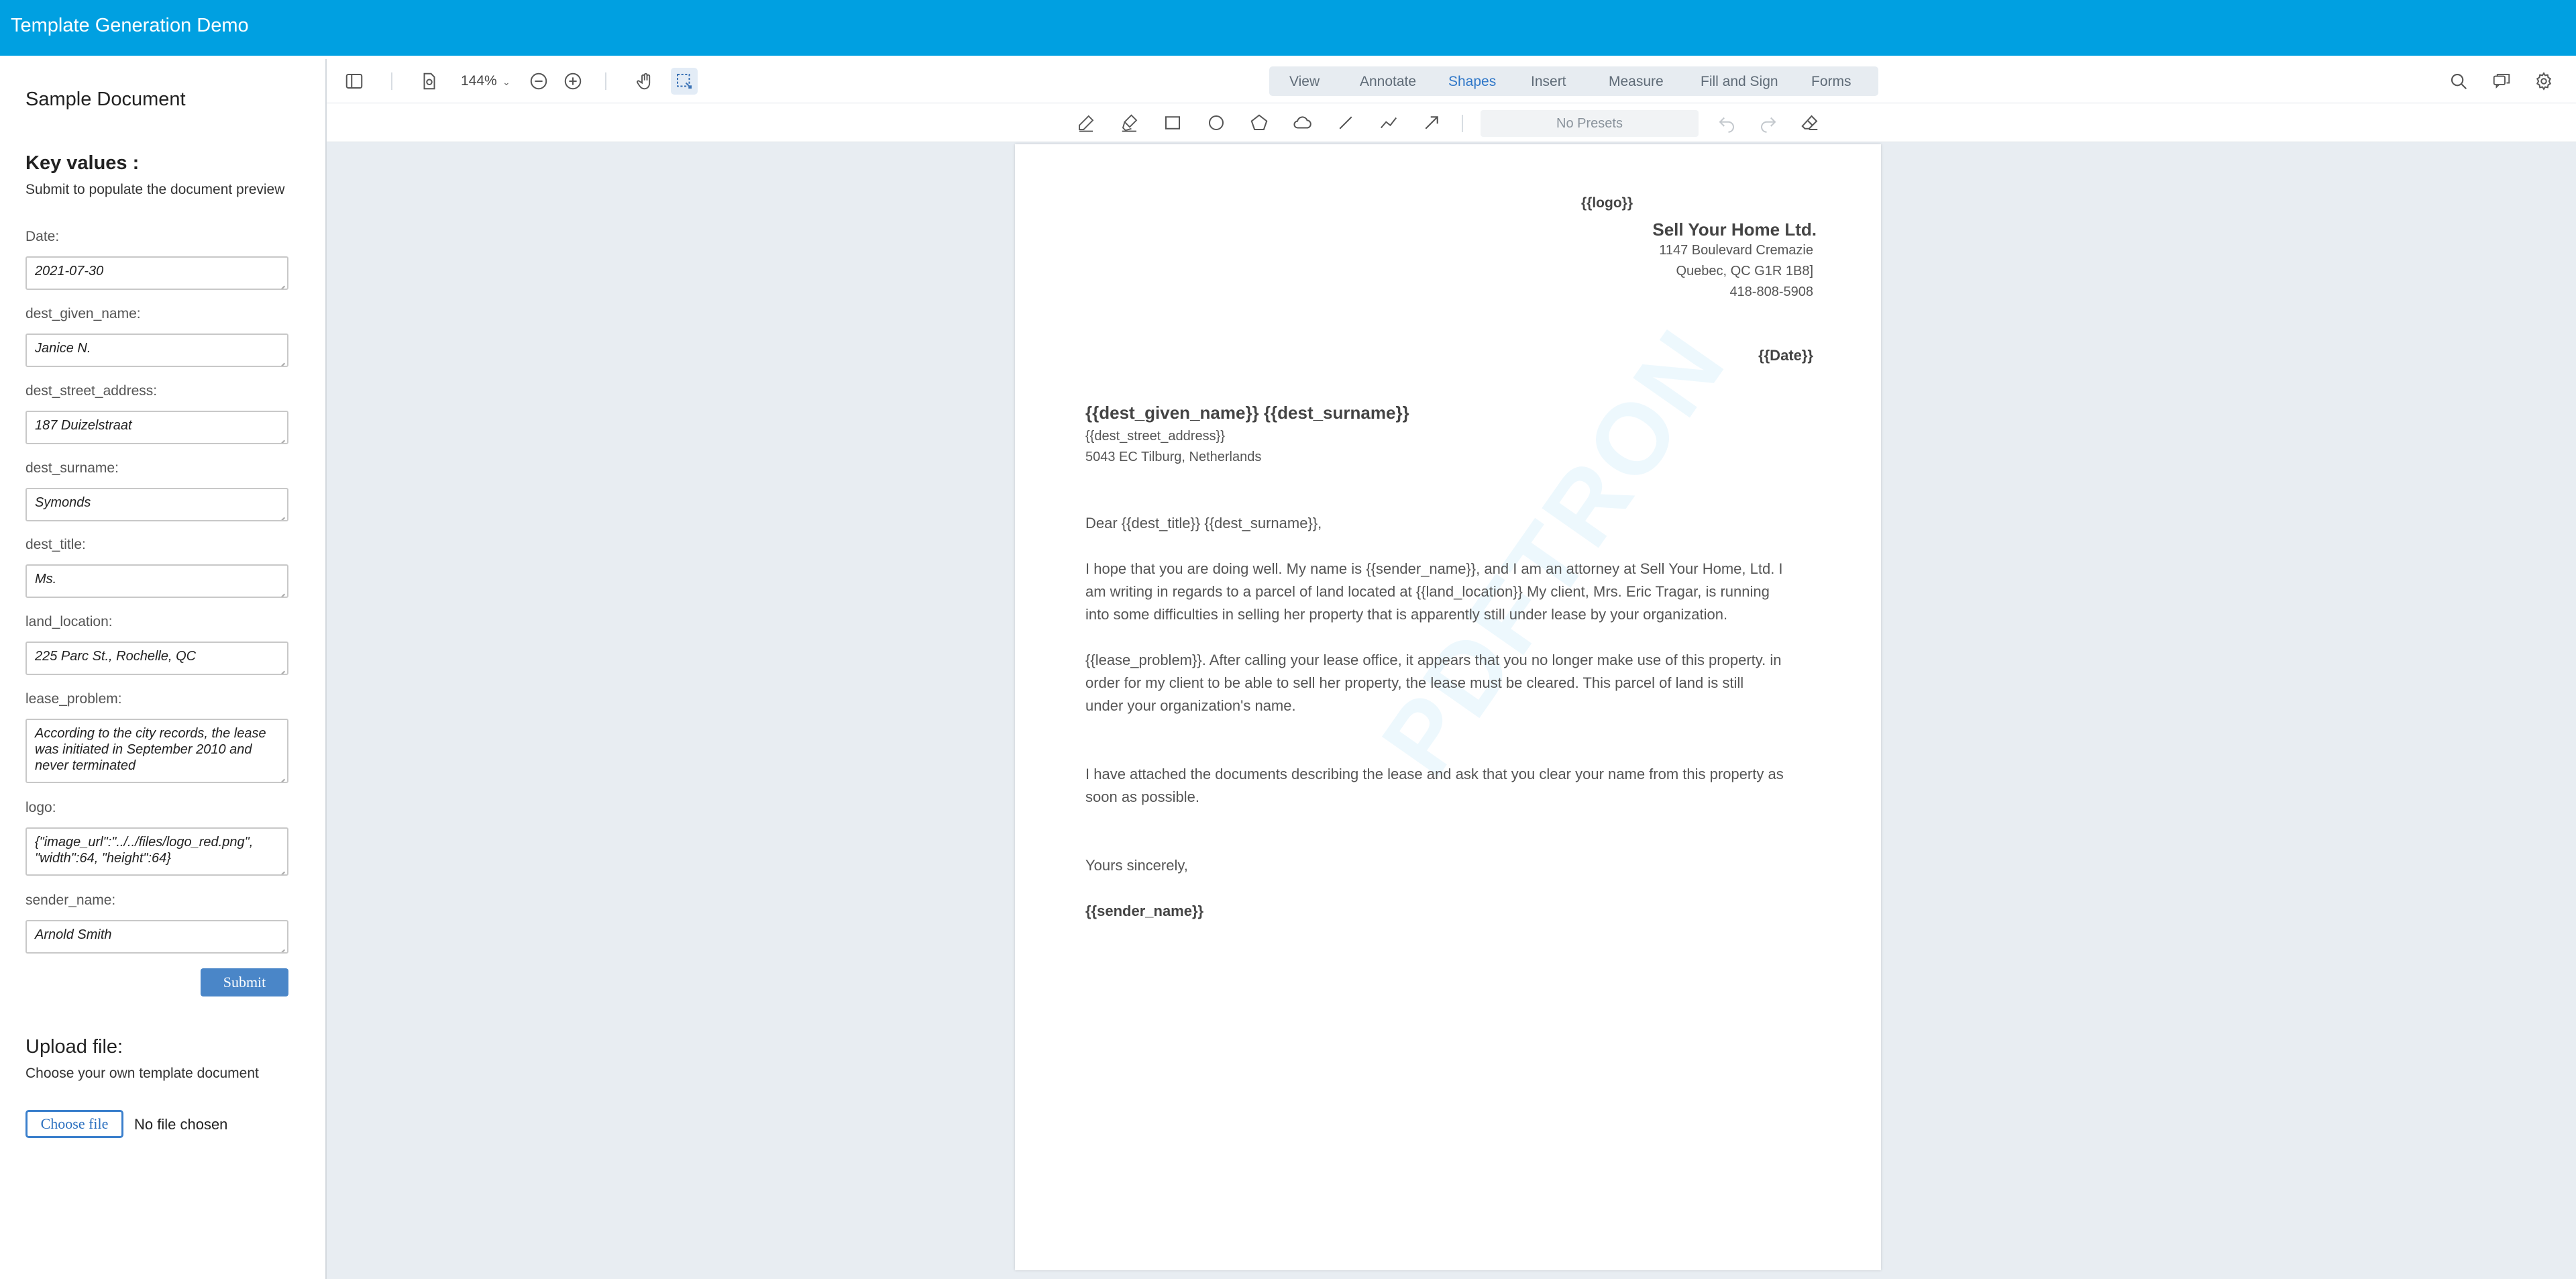  Describe the element at coordinates (1302, 122) in the screenshot. I see `cloud-icon` at that location.